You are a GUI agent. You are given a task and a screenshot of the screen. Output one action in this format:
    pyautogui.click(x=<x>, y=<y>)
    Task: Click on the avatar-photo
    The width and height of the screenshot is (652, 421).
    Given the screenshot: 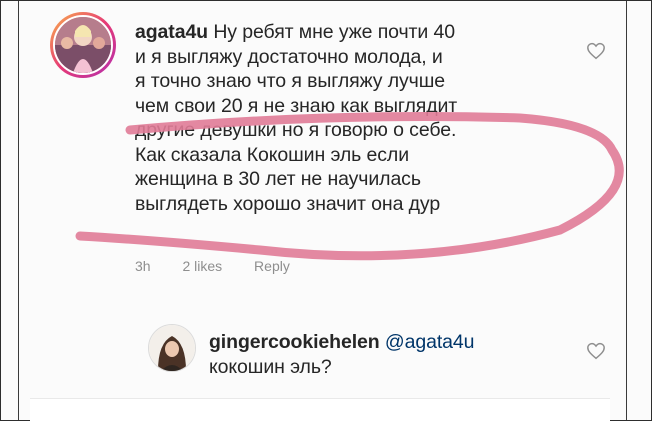 What is the action you would take?
    pyautogui.click(x=172, y=348)
    